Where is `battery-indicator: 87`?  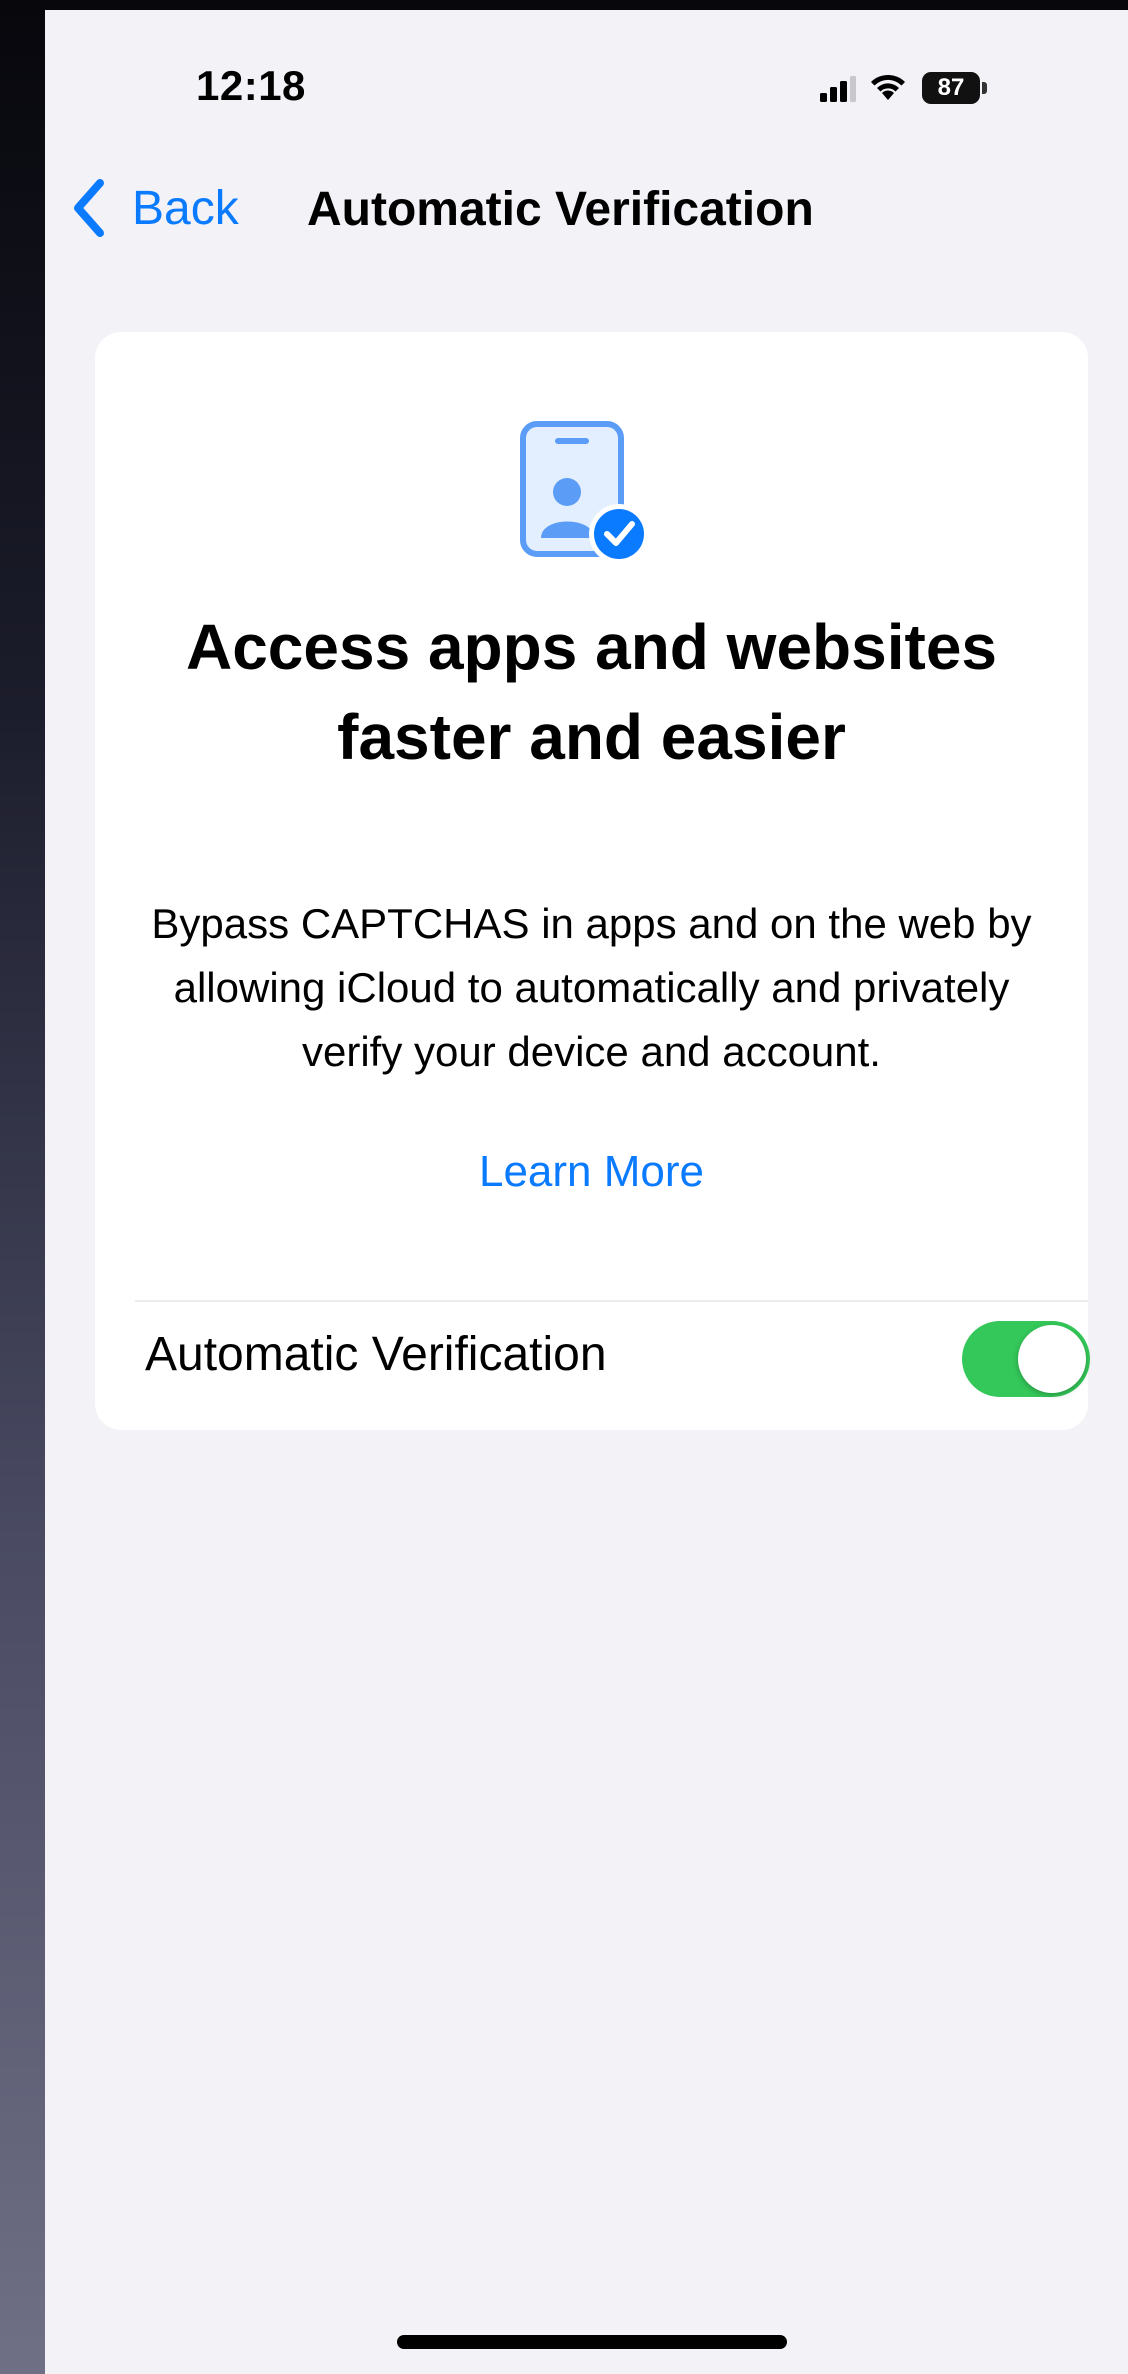 battery-indicator: 87 is located at coordinates (956, 88).